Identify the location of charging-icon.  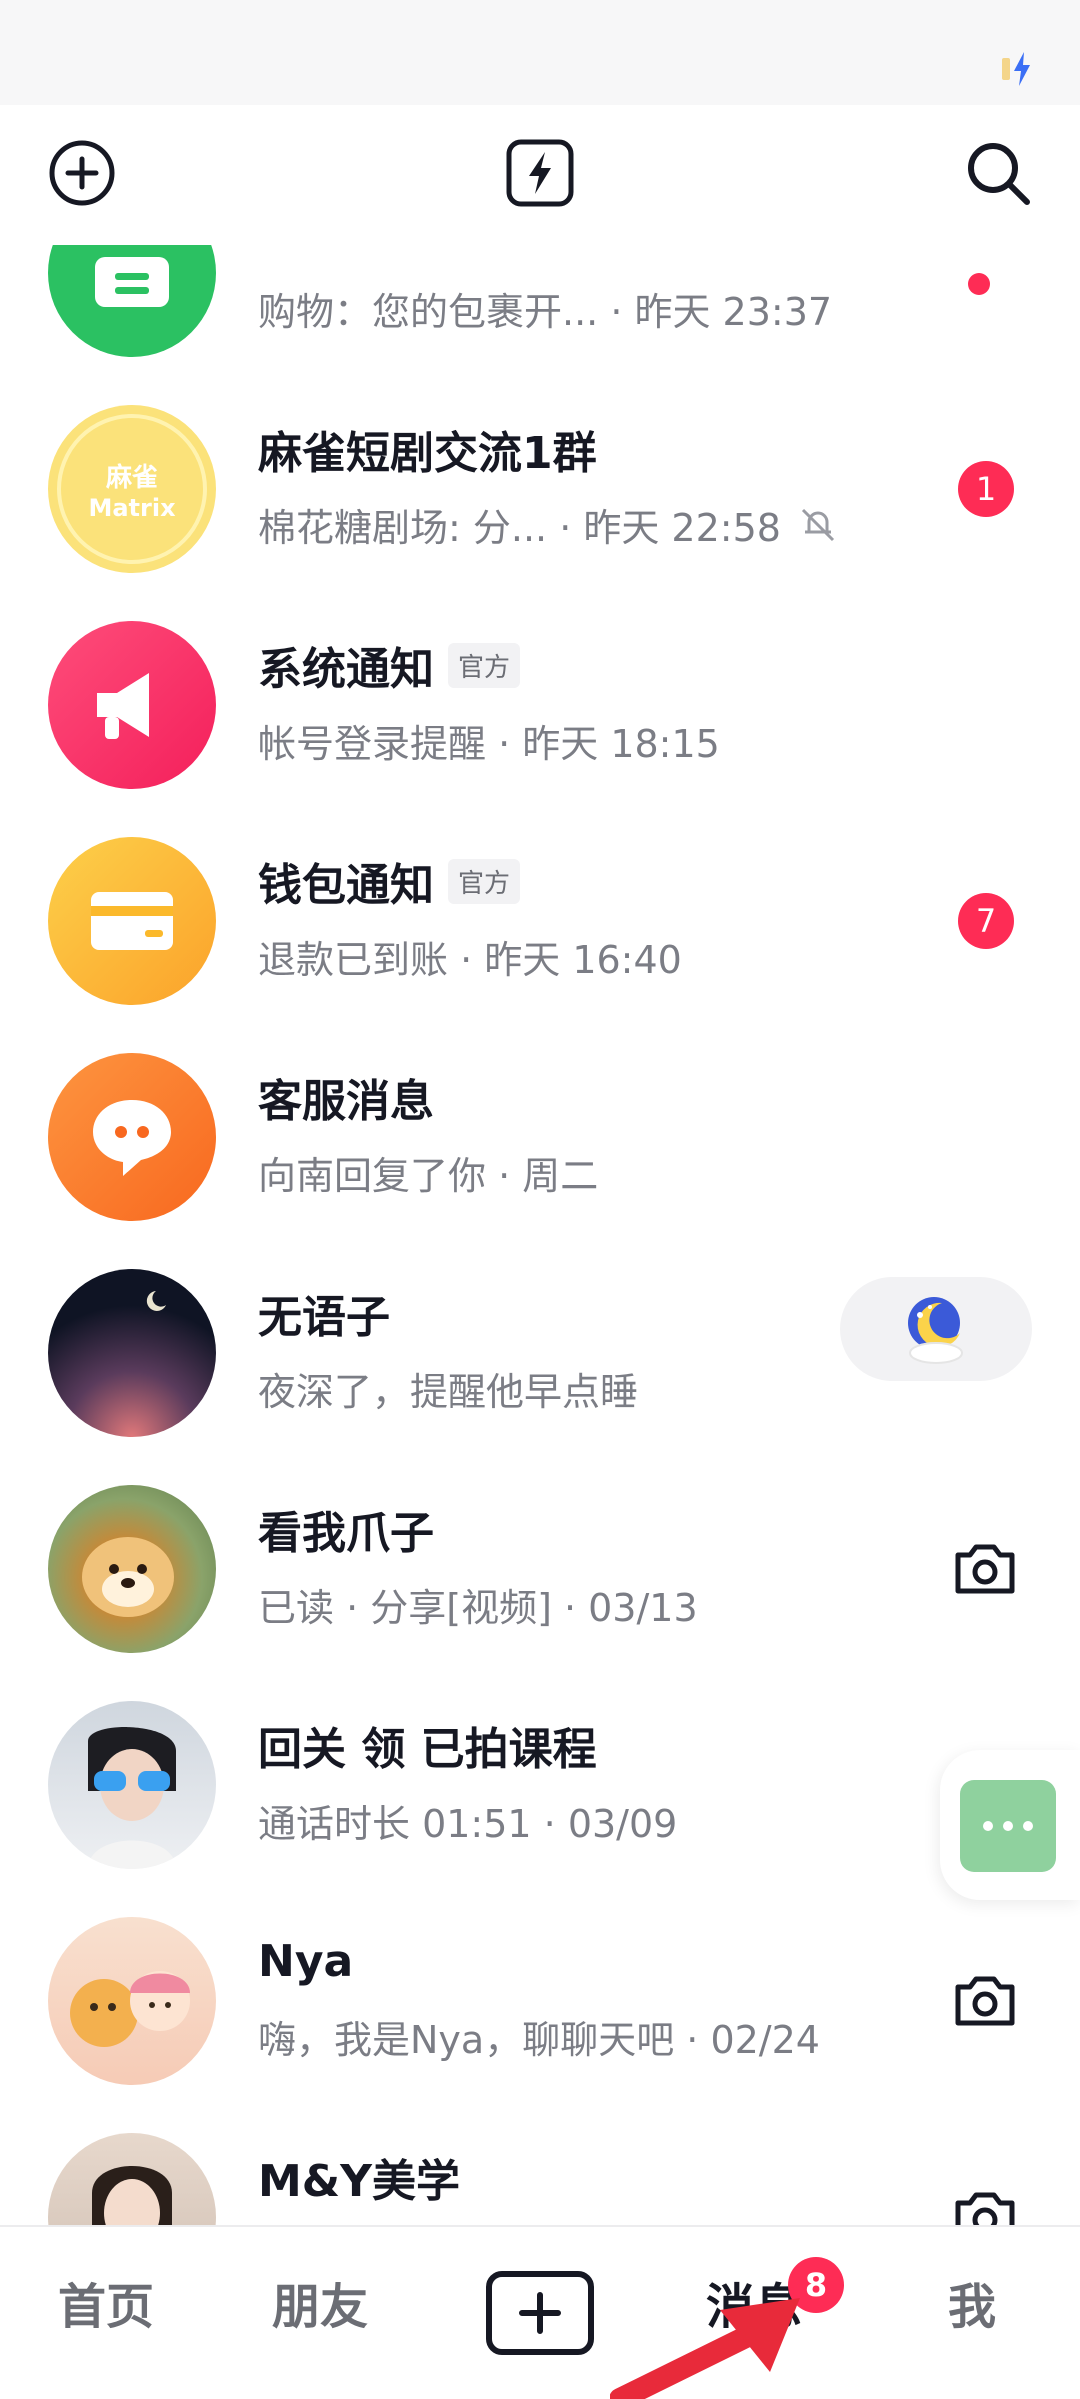
(1022, 69).